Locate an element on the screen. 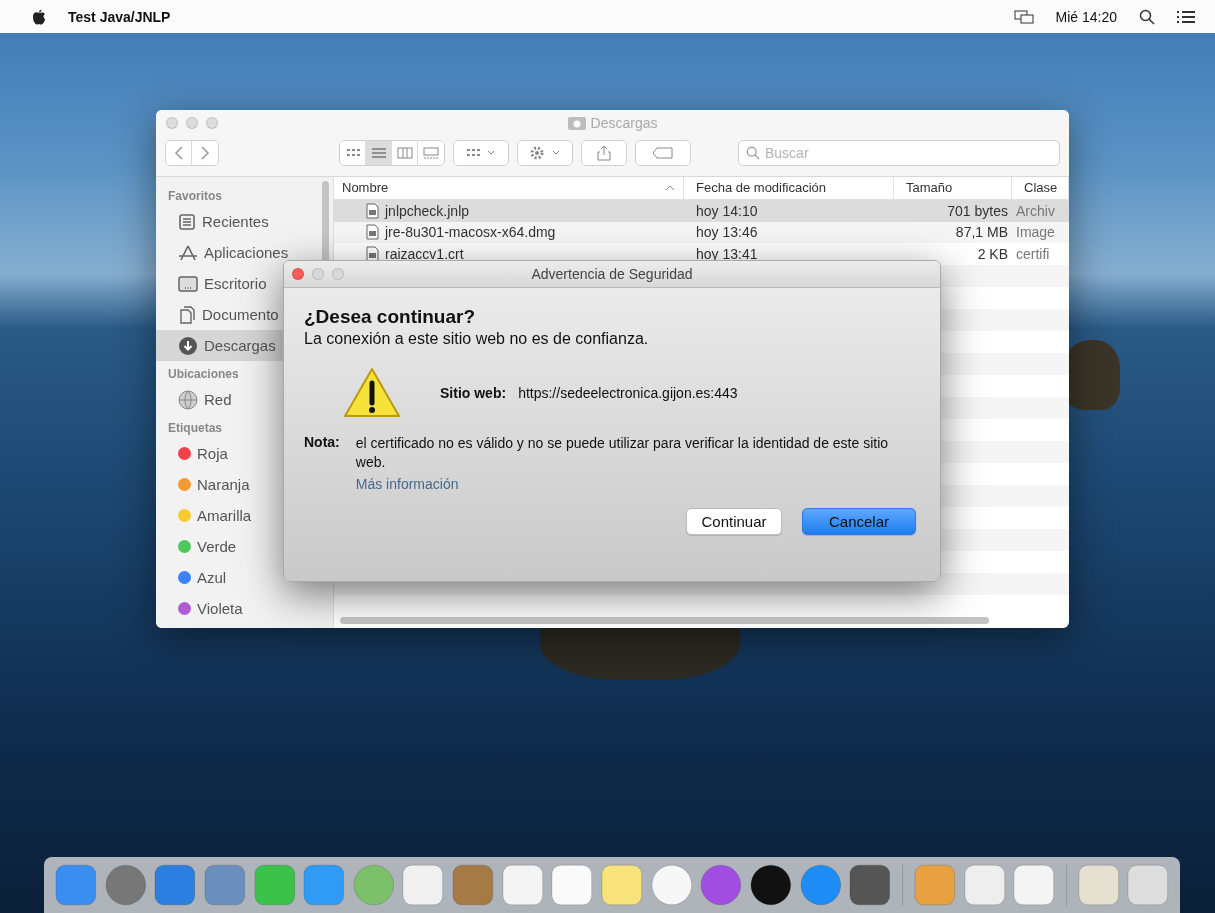 The width and height of the screenshot is (1215, 913). share-button is located at coordinates (604, 153).